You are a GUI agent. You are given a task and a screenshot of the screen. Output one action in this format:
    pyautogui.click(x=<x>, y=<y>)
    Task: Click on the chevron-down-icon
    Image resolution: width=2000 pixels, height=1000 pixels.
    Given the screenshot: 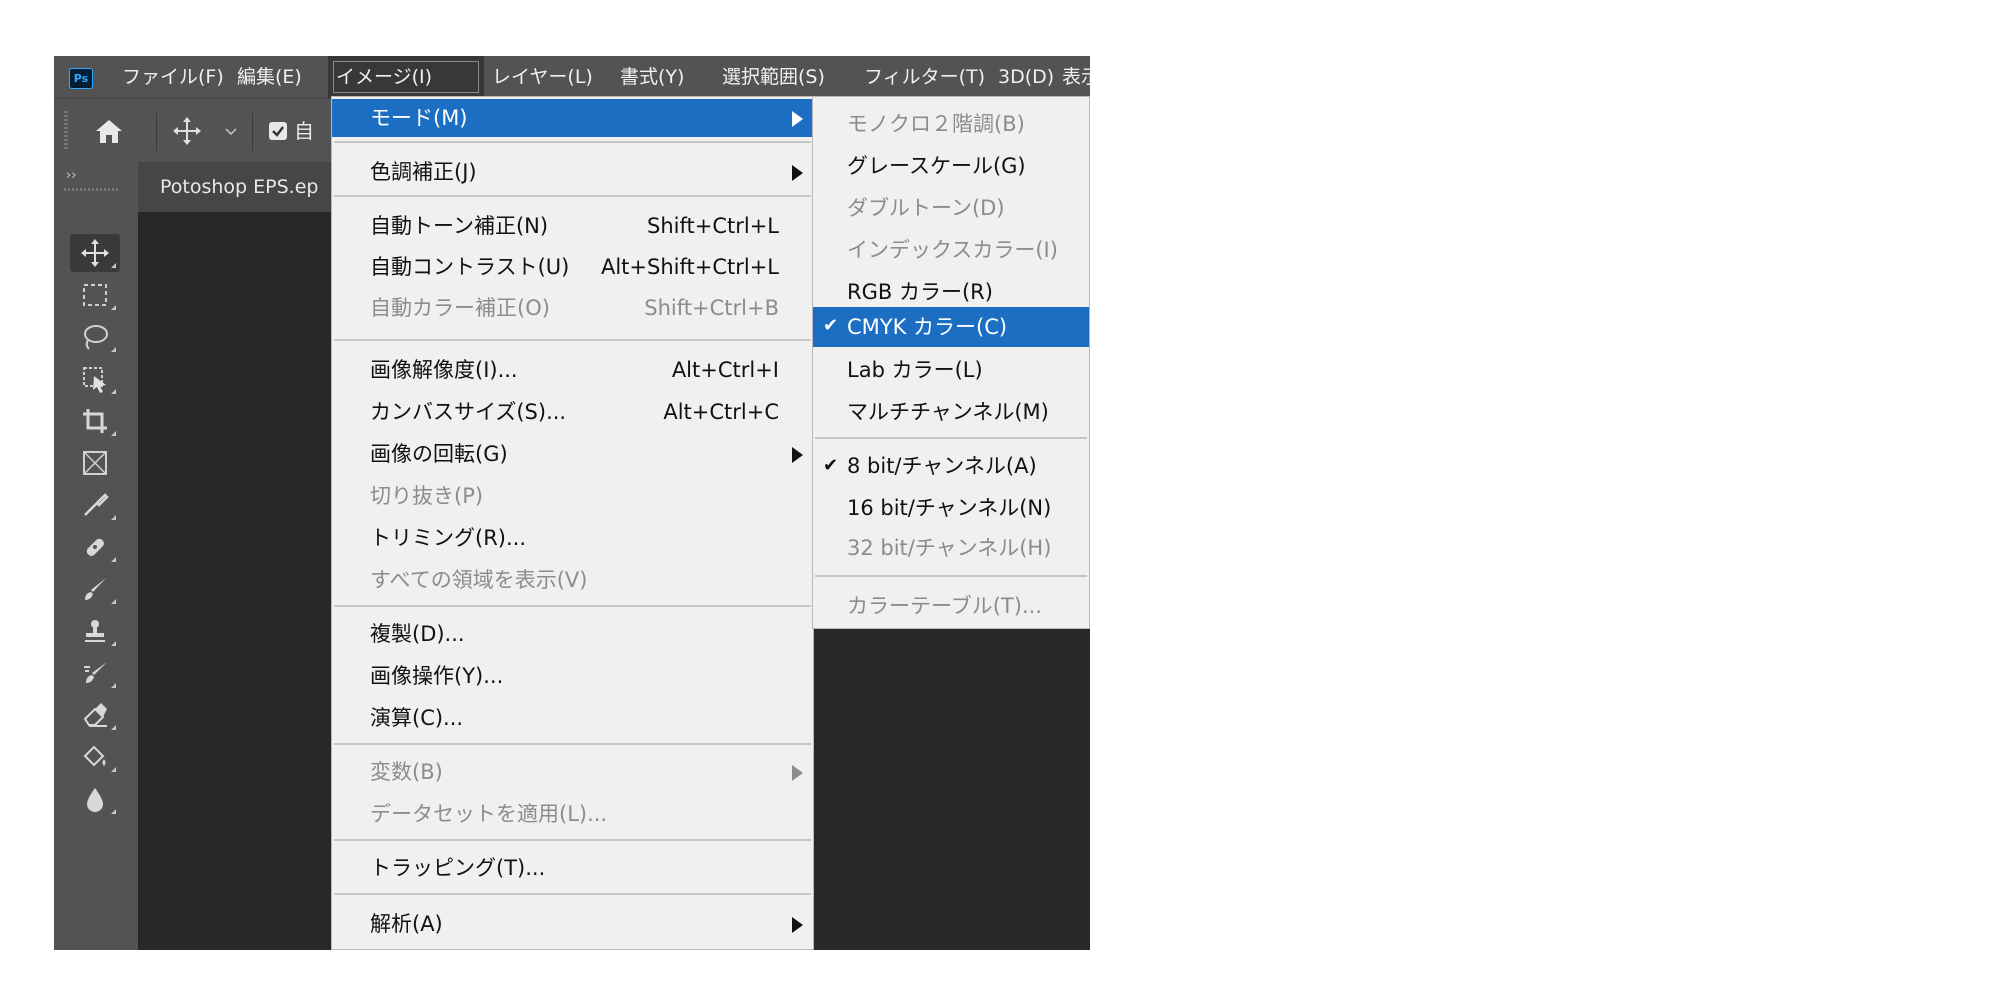 What is the action you would take?
    pyautogui.click(x=231, y=132)
    